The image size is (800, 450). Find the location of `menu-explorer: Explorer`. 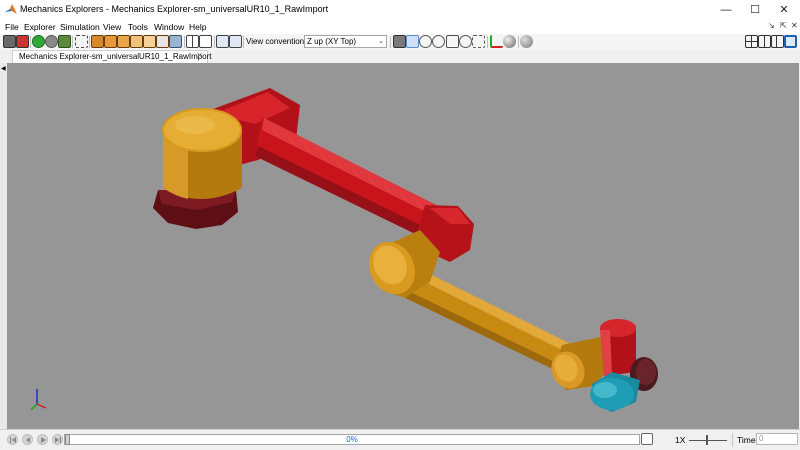

menu-explorer: Explorer is located at coordinates (40, 27).